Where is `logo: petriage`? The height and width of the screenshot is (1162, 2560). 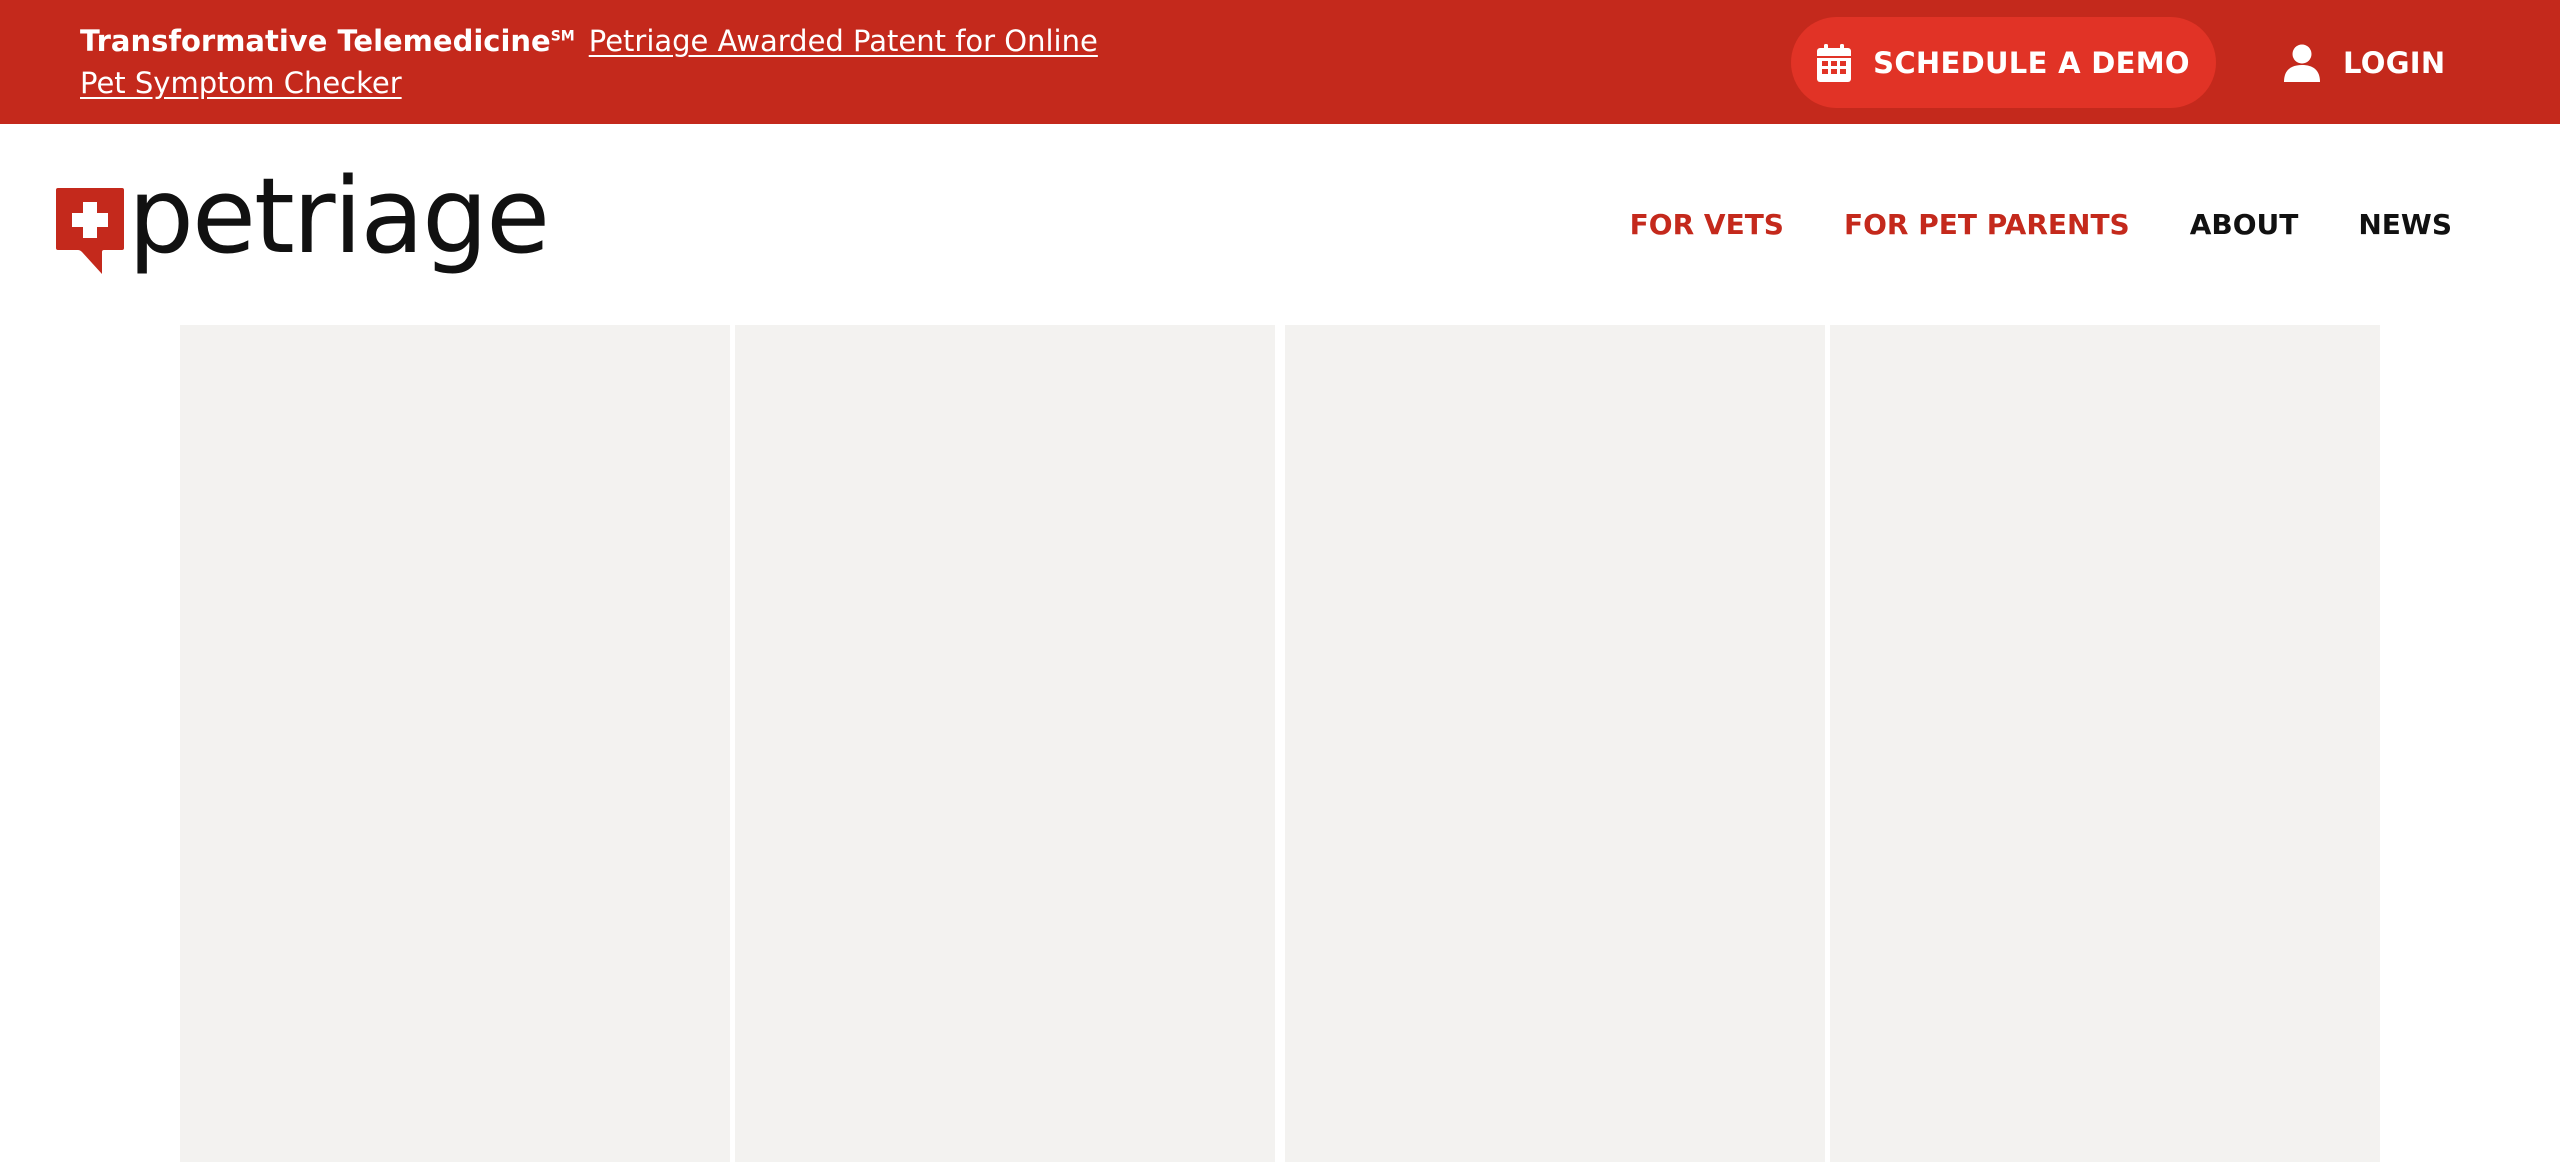 logo: petriage is located at coordinates (306, 224).